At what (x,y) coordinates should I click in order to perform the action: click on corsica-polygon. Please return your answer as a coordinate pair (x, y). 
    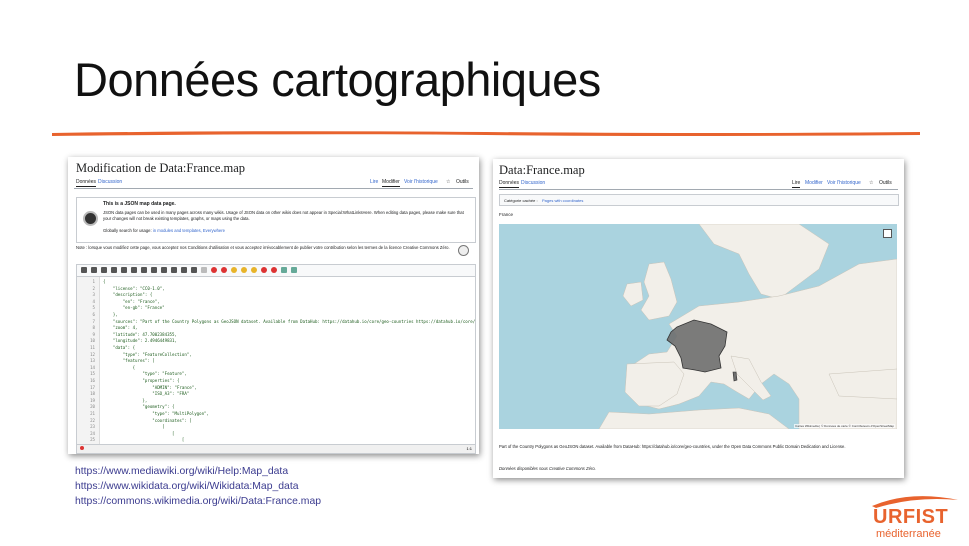
    Looking at the image, I should click on (735, 376).